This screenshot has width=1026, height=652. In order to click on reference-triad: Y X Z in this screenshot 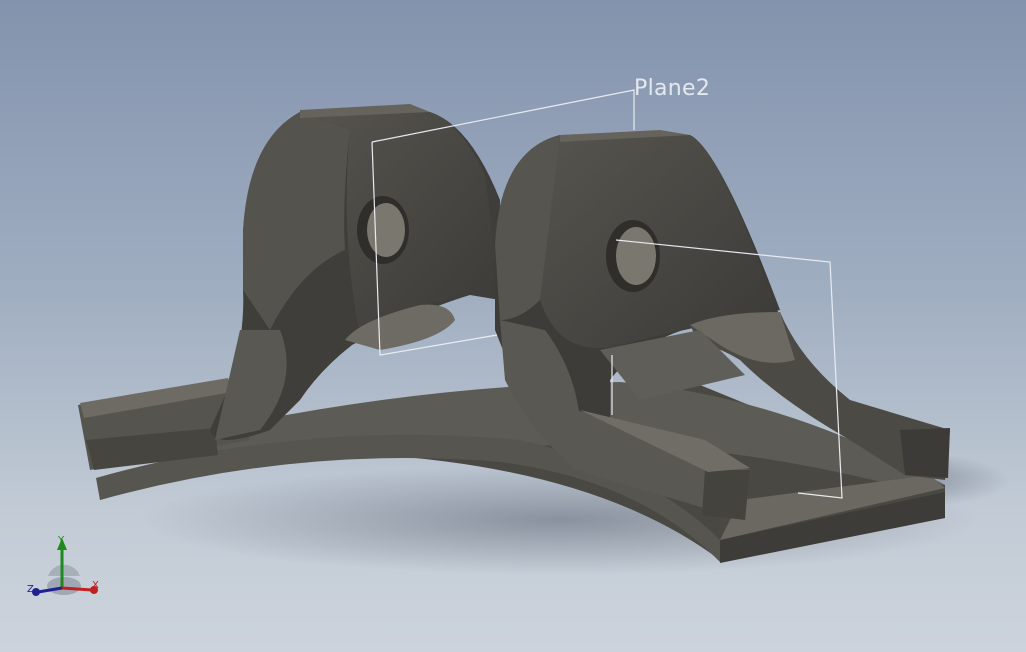, I will do `click(64, 566)`.